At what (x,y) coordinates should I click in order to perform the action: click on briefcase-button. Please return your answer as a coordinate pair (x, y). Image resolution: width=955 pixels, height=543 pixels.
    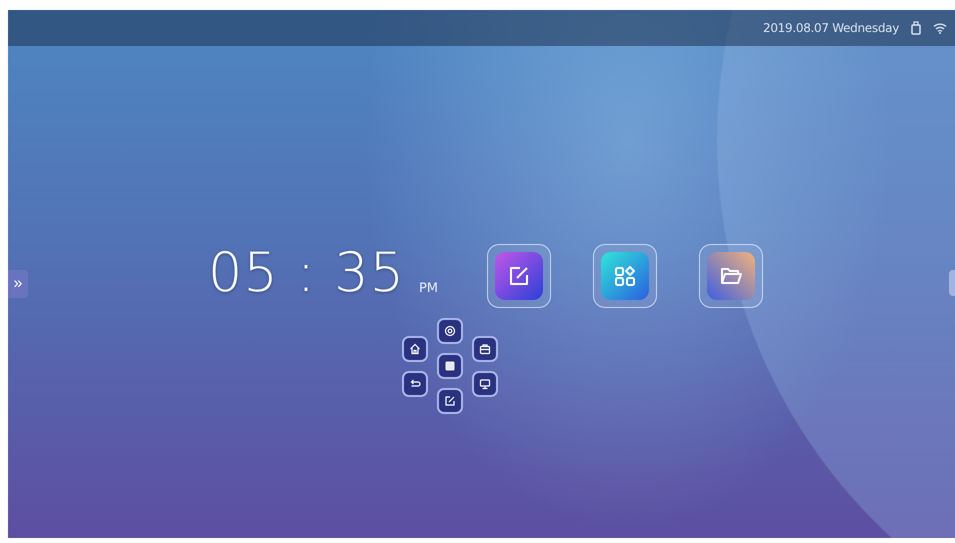
    Looking at the image, I should click on (485, 349).